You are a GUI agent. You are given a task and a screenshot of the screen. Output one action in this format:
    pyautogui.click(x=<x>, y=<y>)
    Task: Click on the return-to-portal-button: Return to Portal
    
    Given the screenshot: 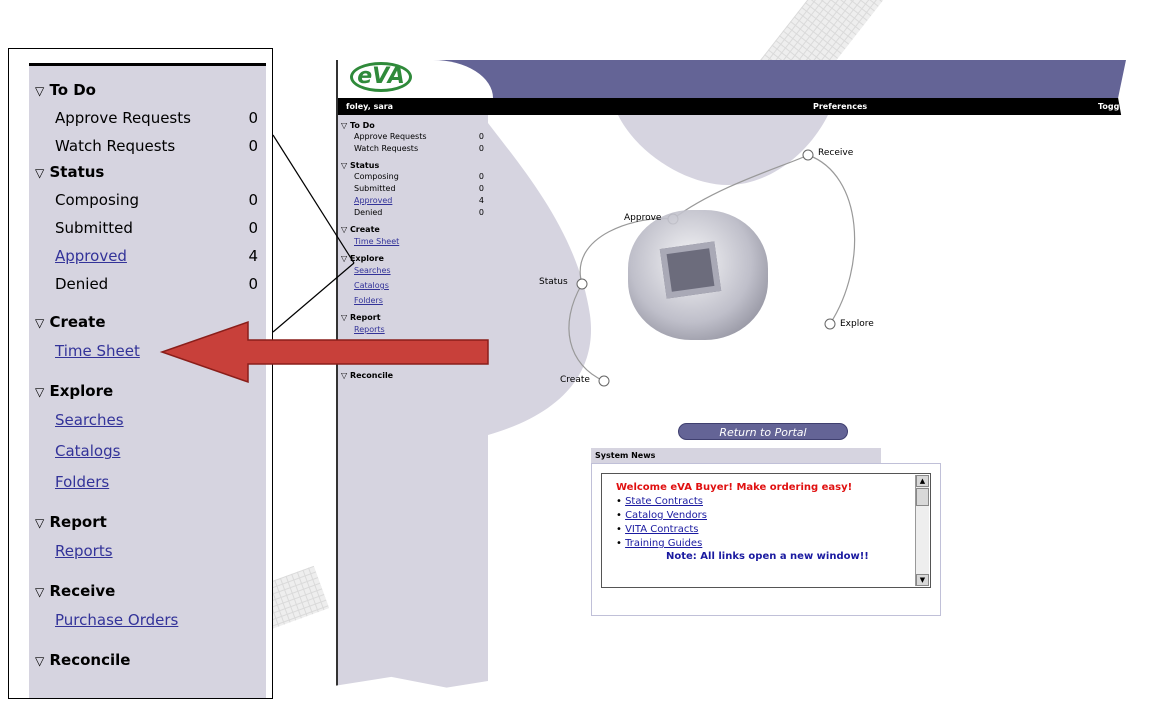 What is the action you would take?
    pyautogui.click(x=763, y=431)
    